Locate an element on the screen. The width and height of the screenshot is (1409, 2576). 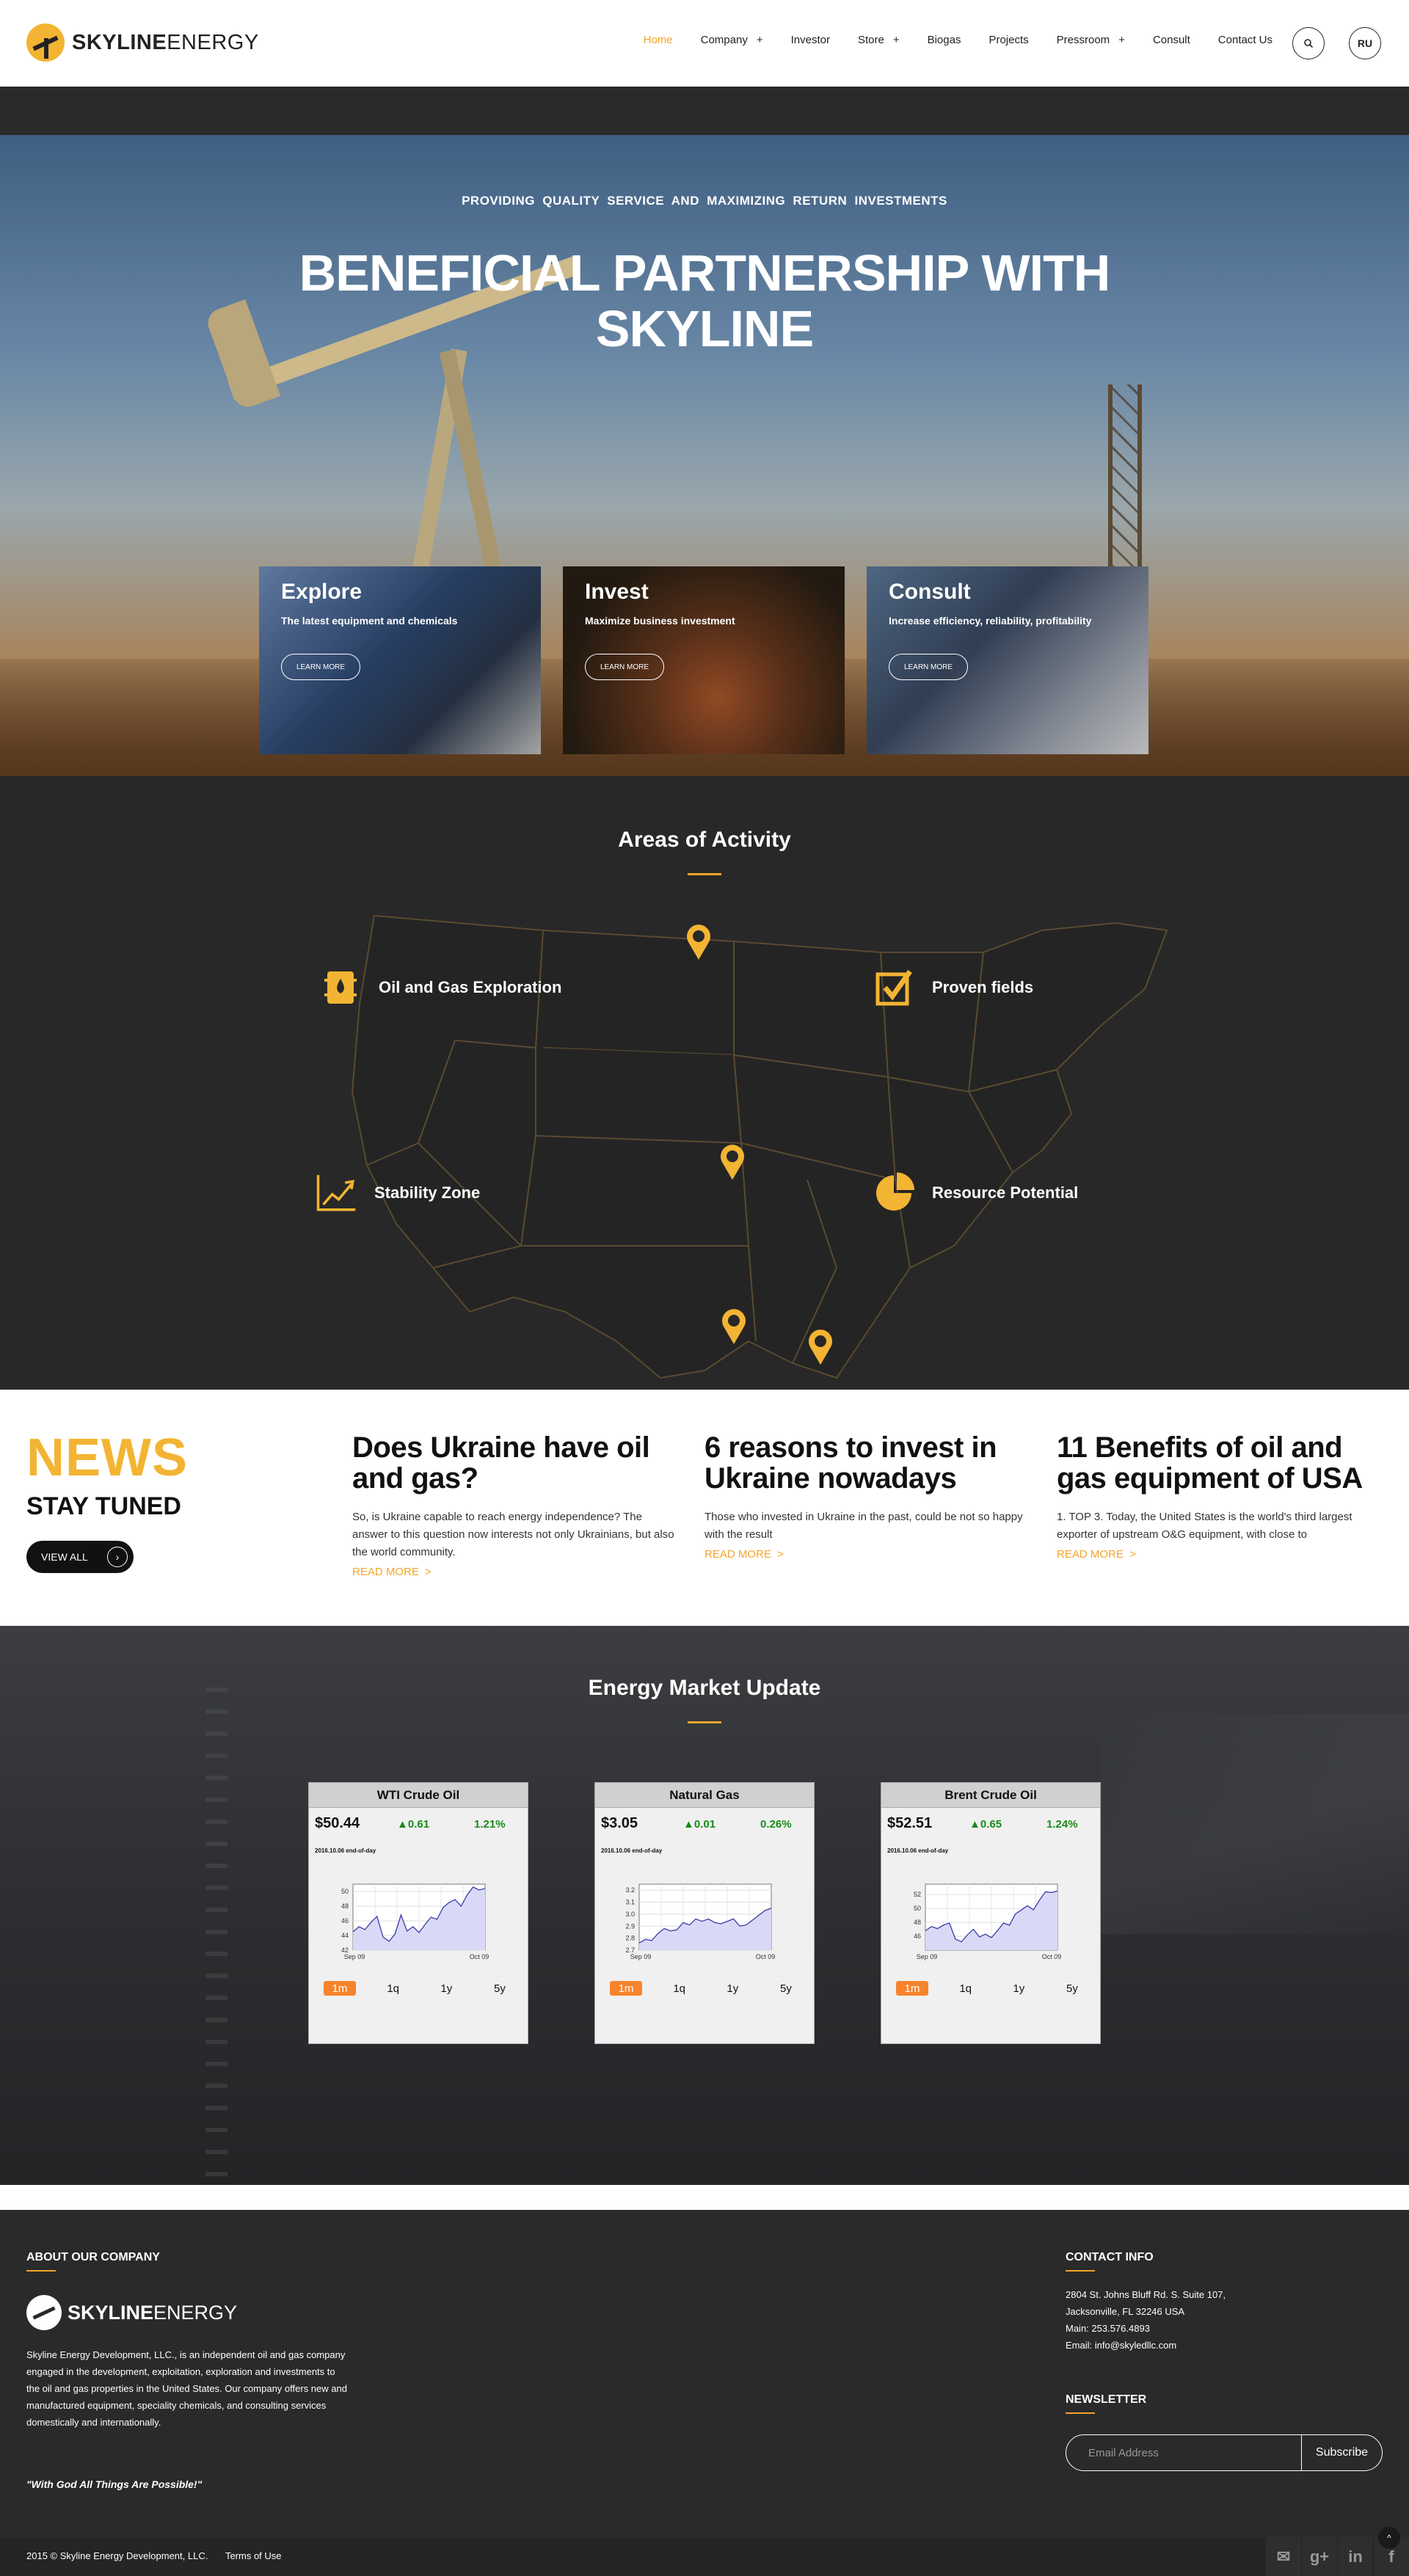
contact-phone: Main: 253.576.4893 is located at coordinates (1146, 2329).